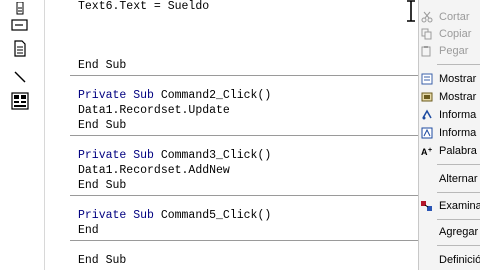 This screenshot has width=480, height=270. Describe the element at coordinates (144, 6) in the screenshot. I see `code-line: Text6.Text = Sueldo` at that location.